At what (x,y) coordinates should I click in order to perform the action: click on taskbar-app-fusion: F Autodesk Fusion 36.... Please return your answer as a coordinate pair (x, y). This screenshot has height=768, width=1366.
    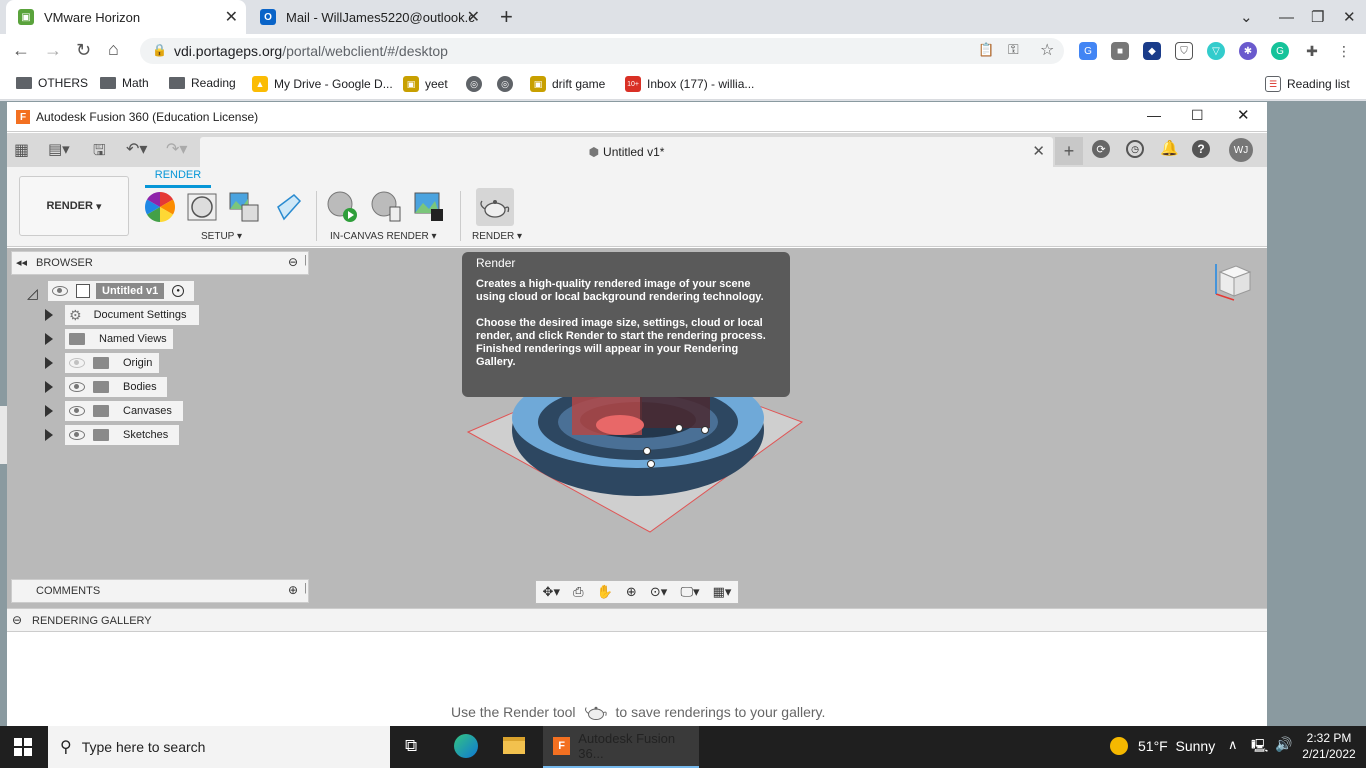
    Looking at the image, I should click on (621, 747).